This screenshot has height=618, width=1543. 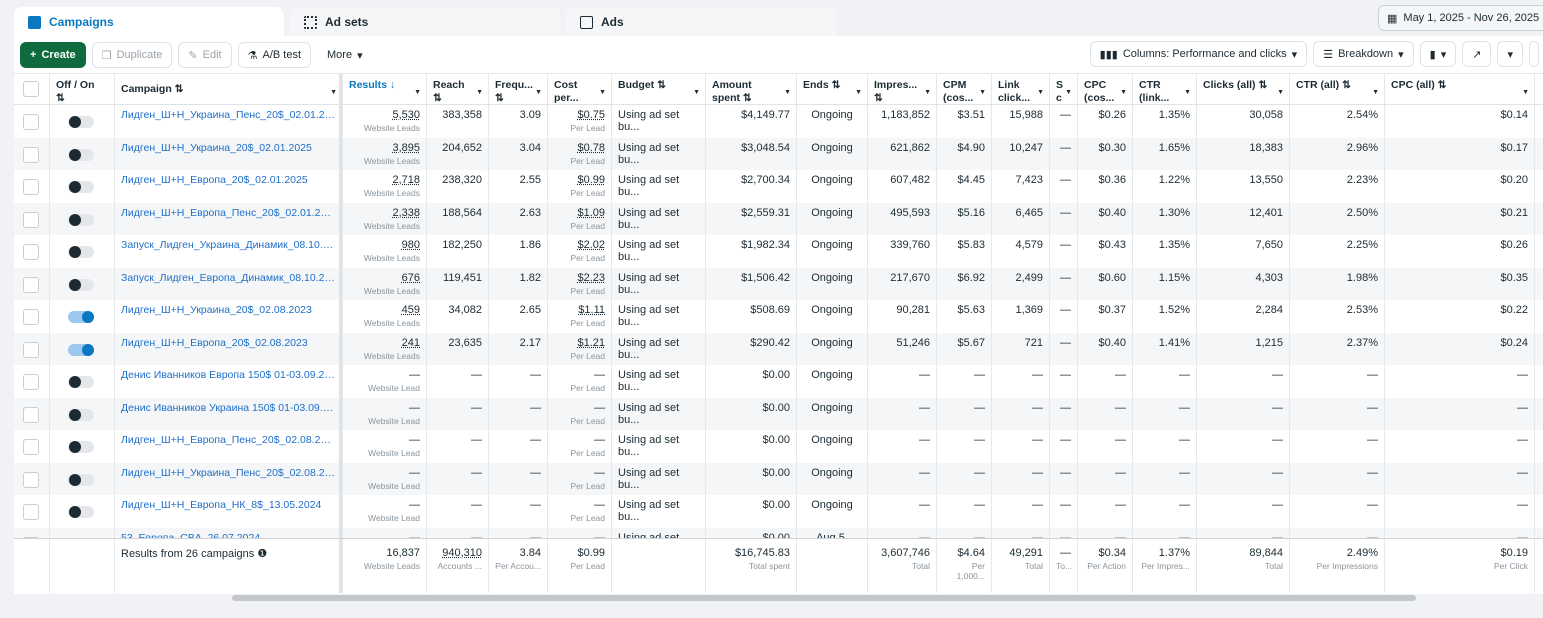 I want to click on campaign-name-link: Запуск_Лидген_Европа_Динамик_08.10.2025, so click(x=228, y=278).